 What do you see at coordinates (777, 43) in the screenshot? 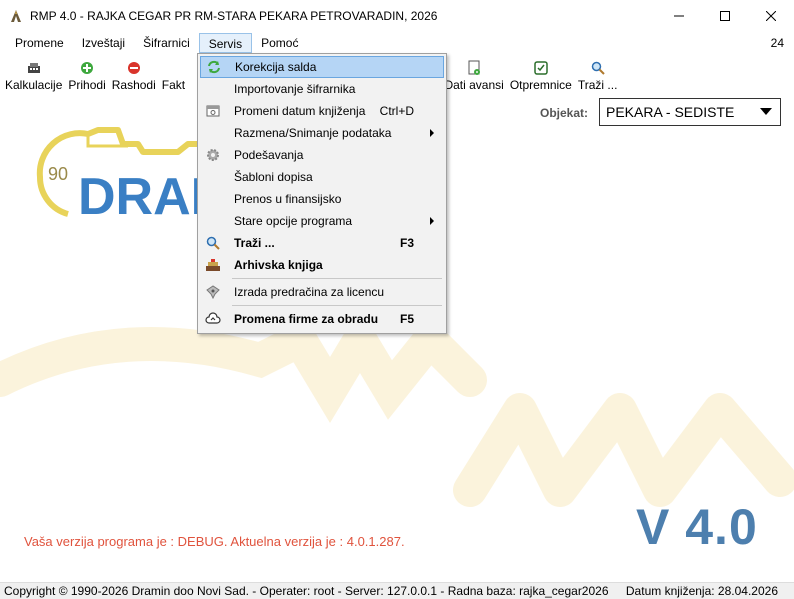
I see `menu-counter: 24` at bounding box center [777, 43].